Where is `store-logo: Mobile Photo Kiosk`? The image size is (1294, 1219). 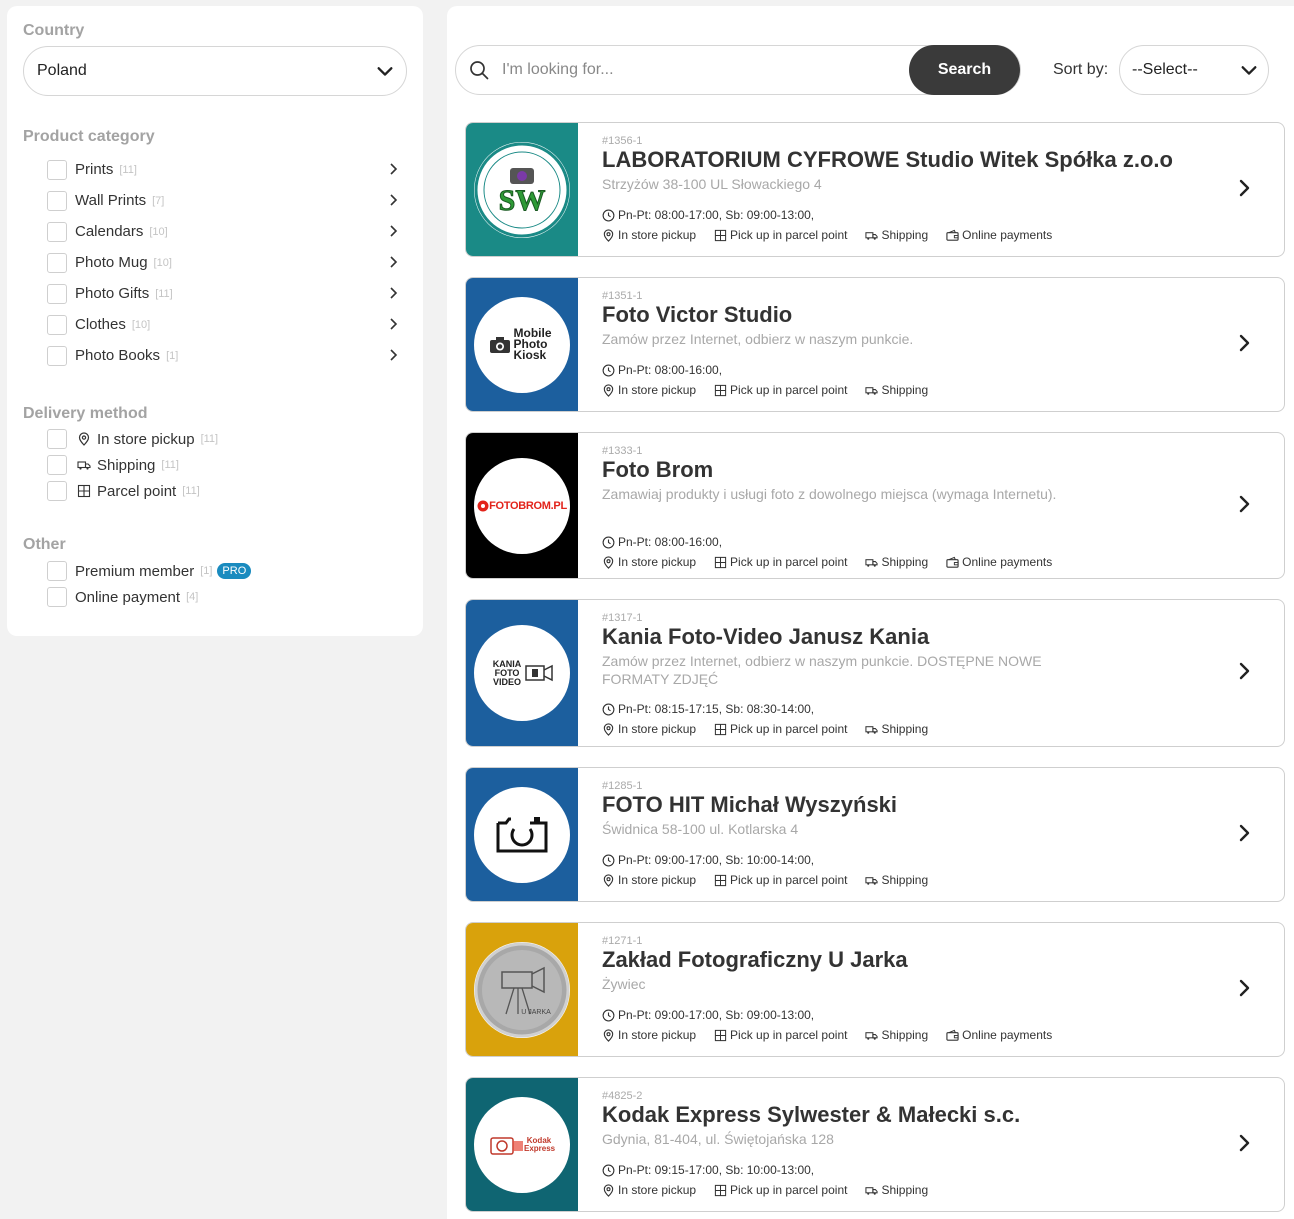 store-logo: Mobile Photo Kiosk is located at coordinates (522, 344).